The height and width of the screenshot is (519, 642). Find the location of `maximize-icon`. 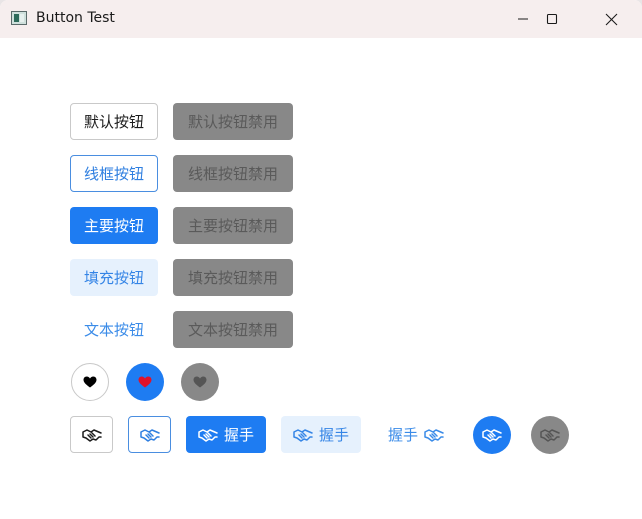

maximize-icon is located at coordinates (552, 19).